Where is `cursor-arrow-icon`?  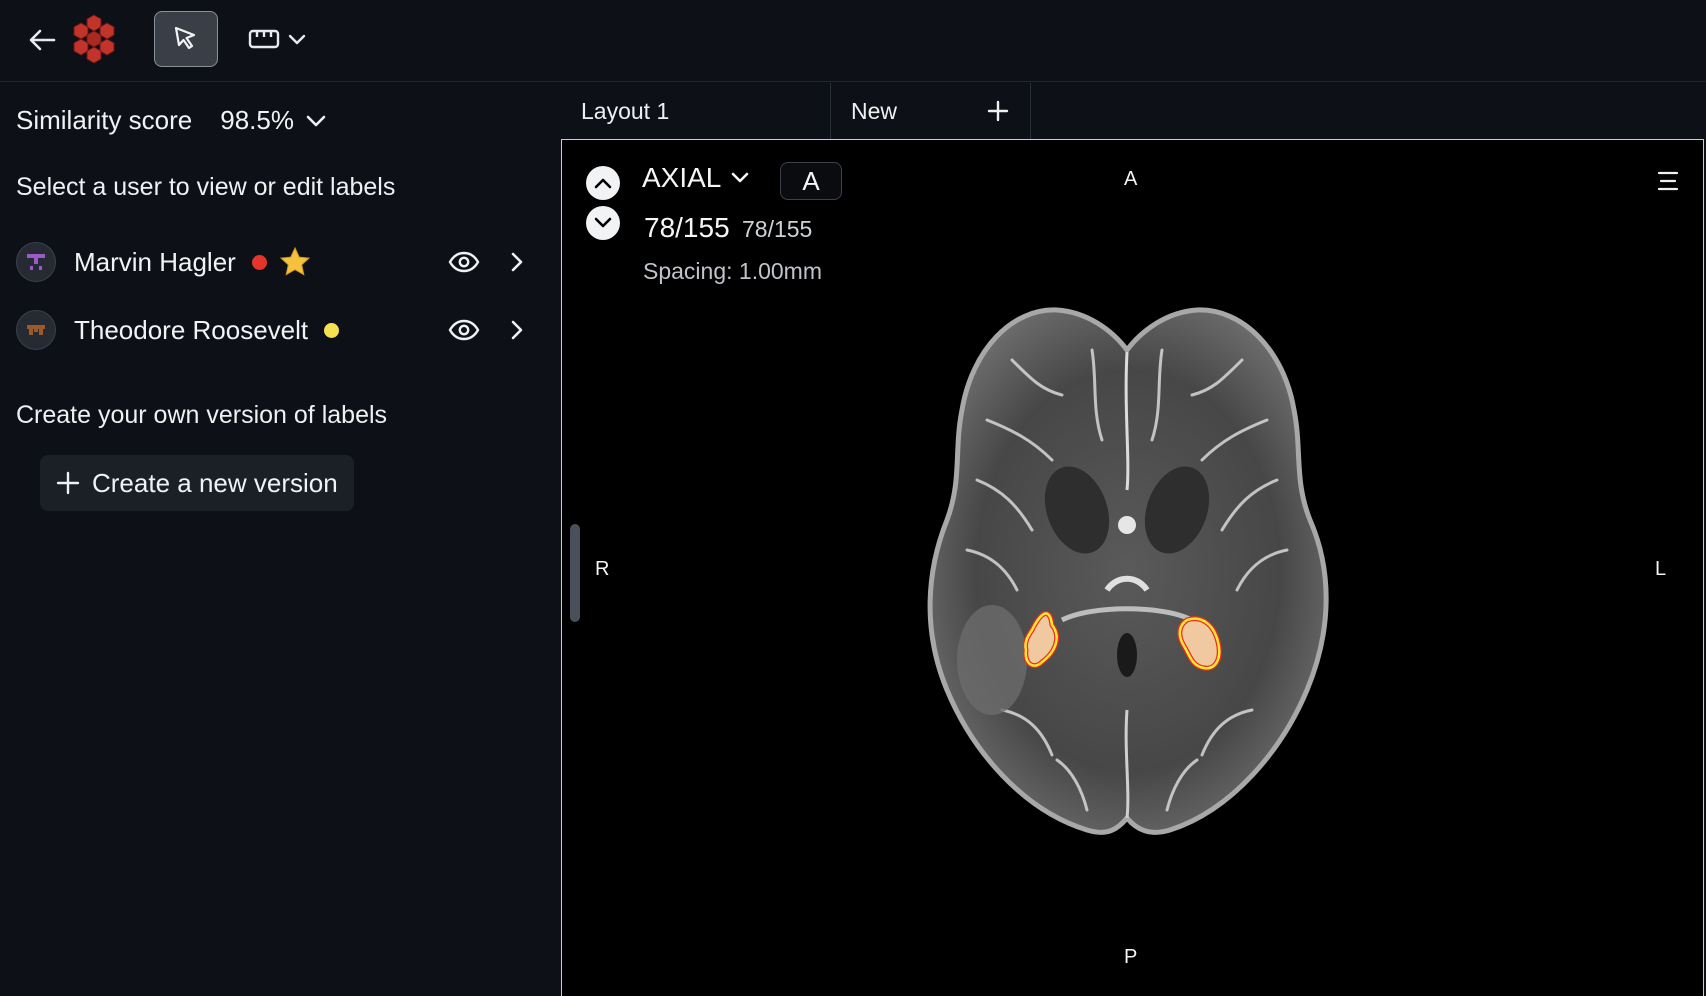 cursor-arrow-icon is located at coordinates (185, 38).